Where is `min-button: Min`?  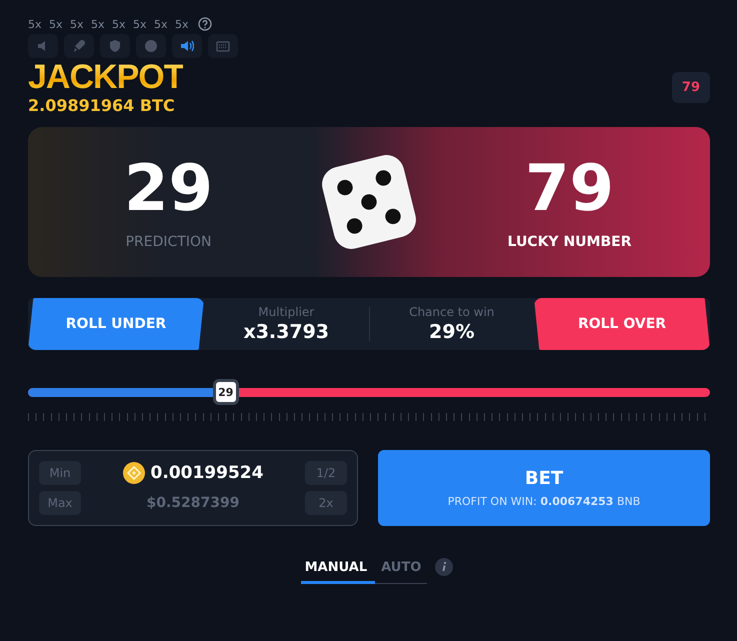 min-button: Min is located at coordinates (60, 473).